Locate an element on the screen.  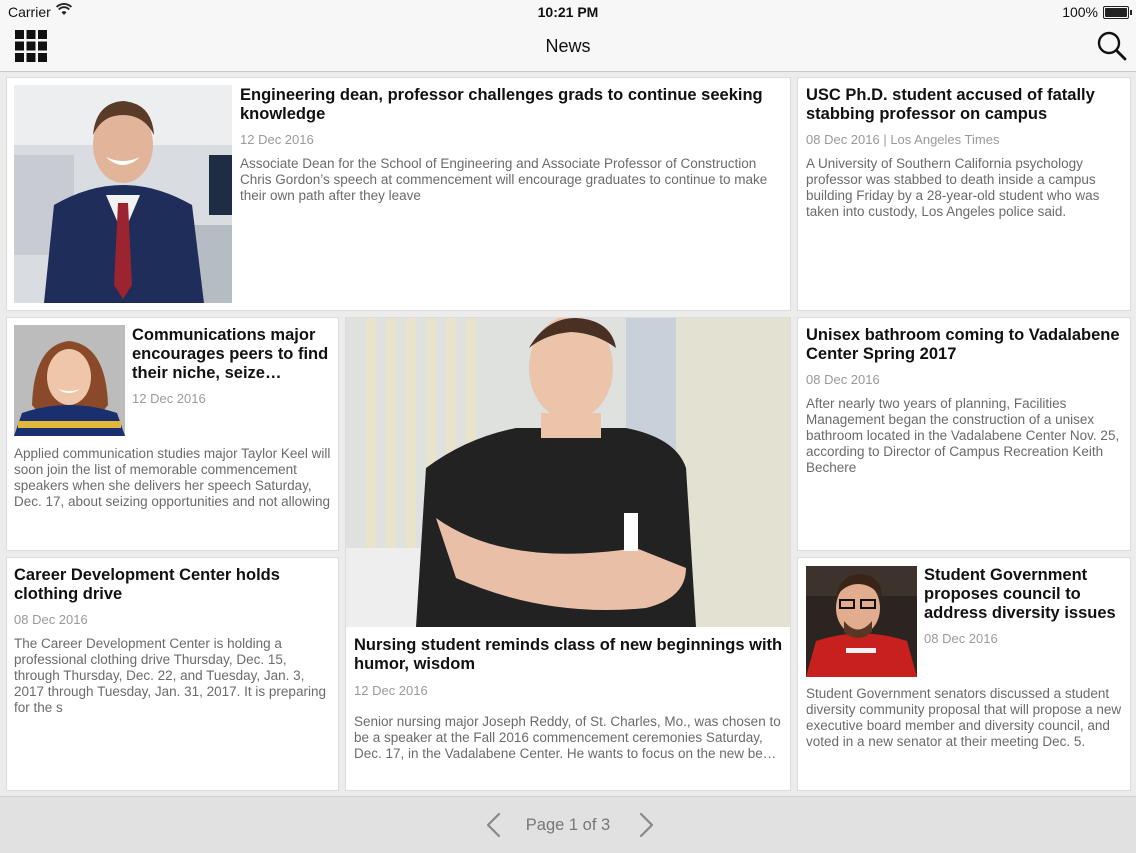
page-indicator: Page 1 of 3 is located at coordinates (568, 825).